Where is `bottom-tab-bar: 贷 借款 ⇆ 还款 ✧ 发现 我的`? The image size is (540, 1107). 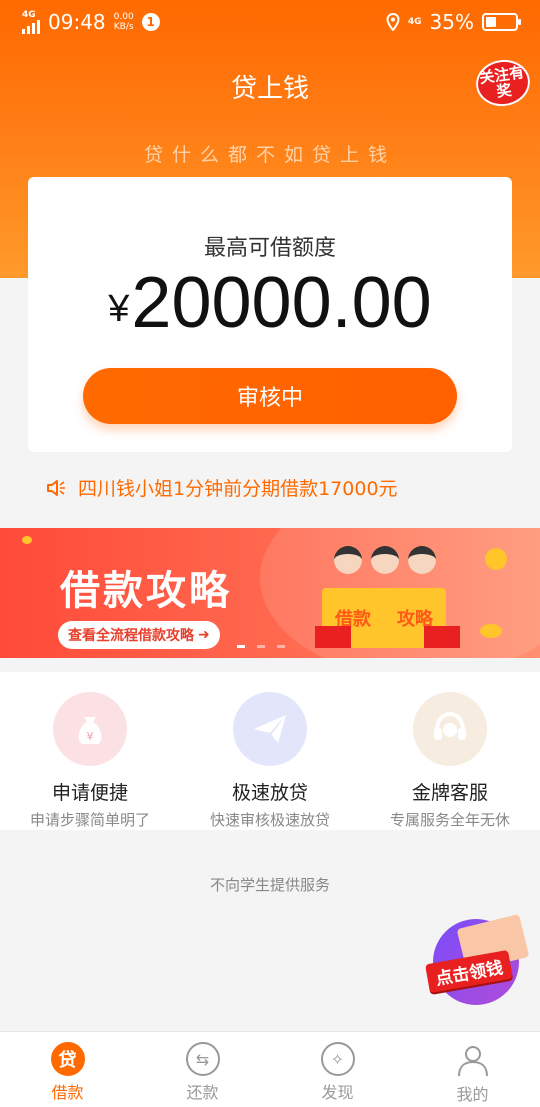
bottom-tab-bar: 贷 借款 ⇆ 还款 ✧ 发现 我的 is located at coordinates (270, 1069).